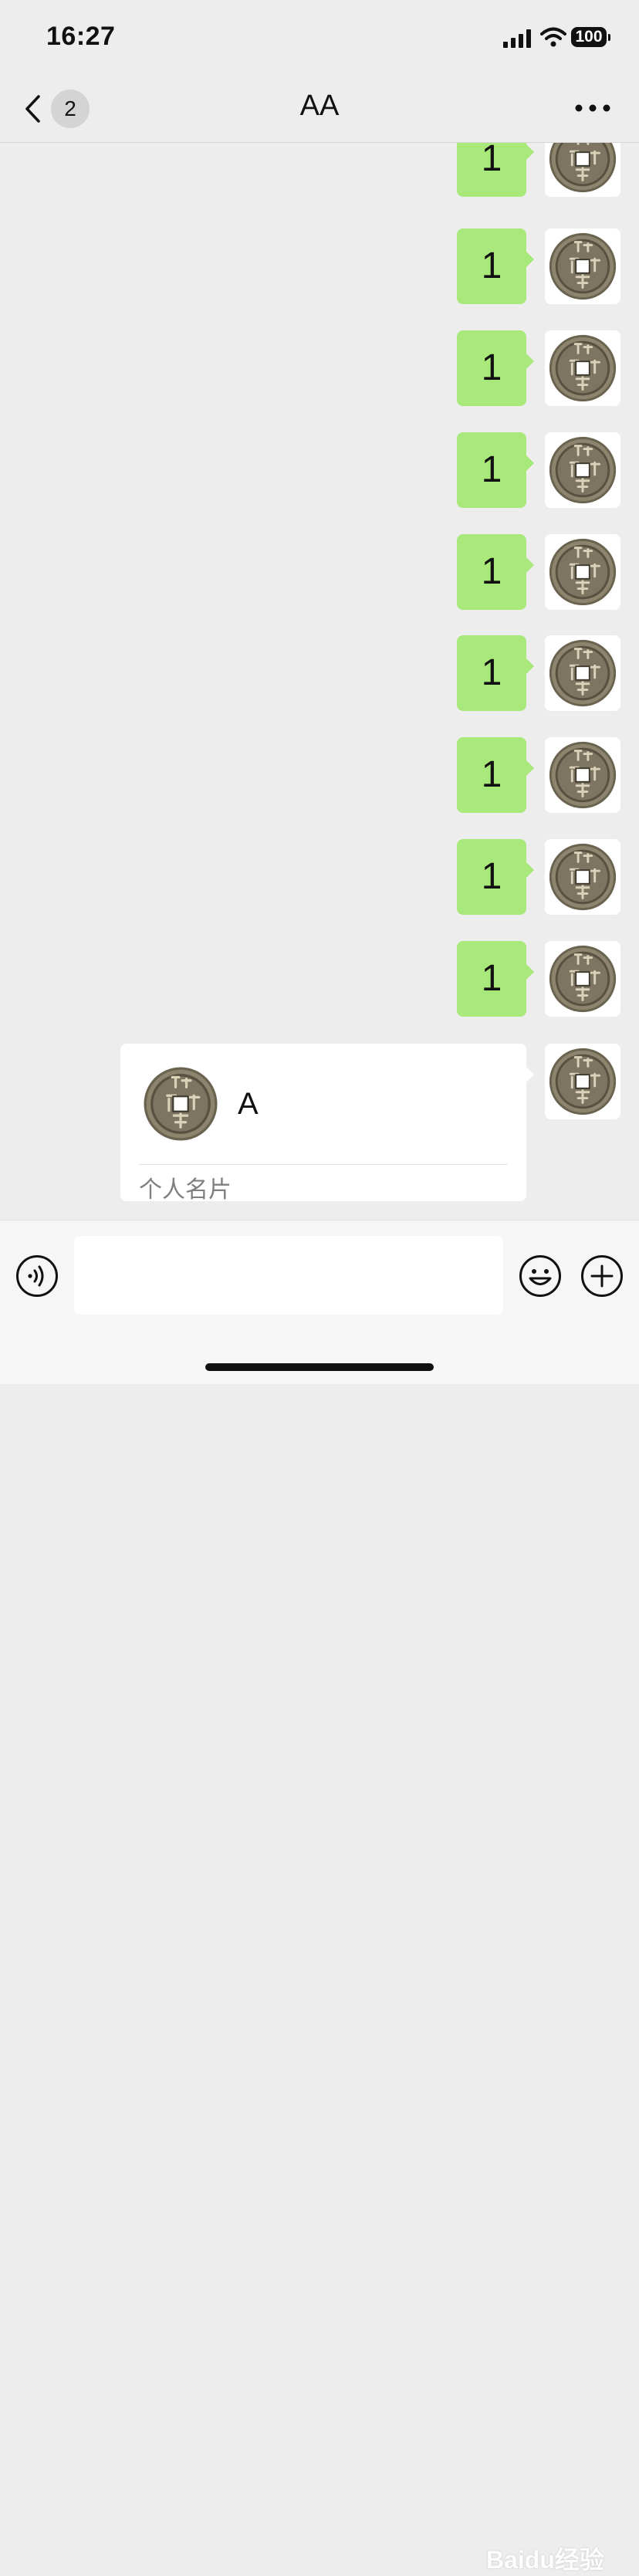  I want to click on message-input, so click(288, 1276).